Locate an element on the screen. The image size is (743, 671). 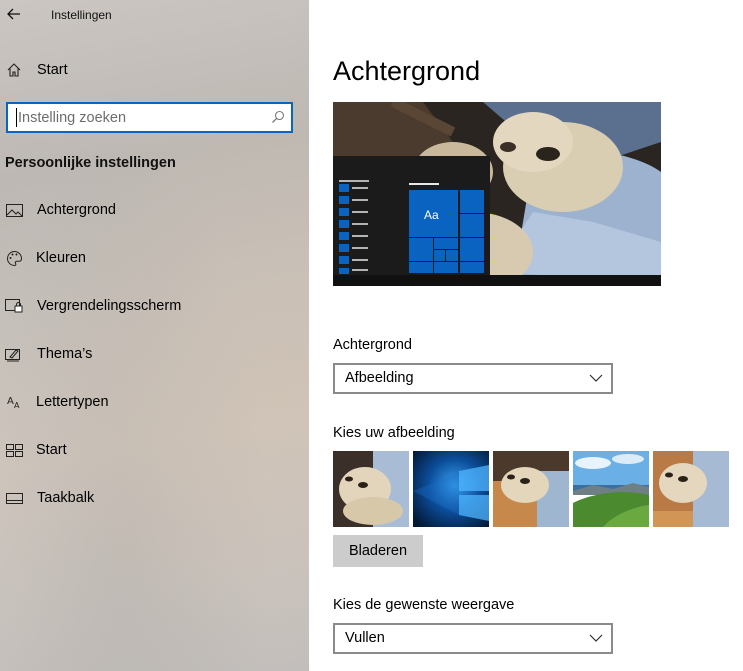
sidebar-item-taakbalk: Taakbalk is located at coordinates (154, 498).